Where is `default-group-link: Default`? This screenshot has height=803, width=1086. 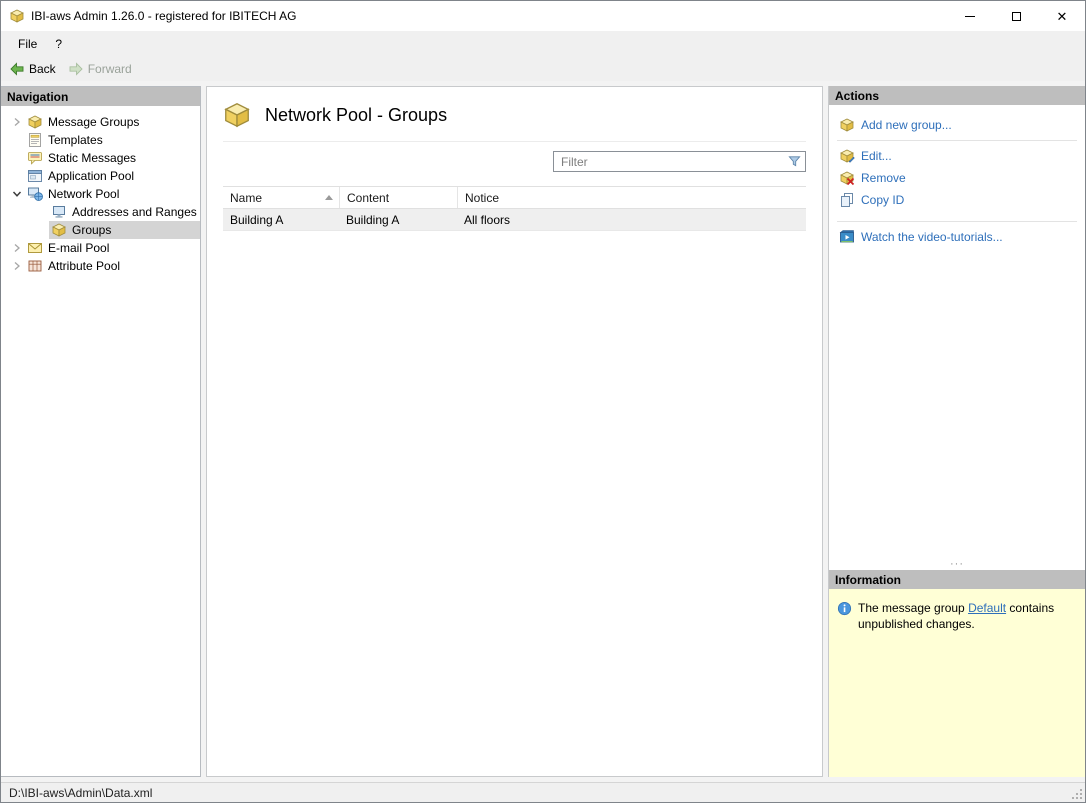 default-group-link: Default is located at coordinates (987, 608).